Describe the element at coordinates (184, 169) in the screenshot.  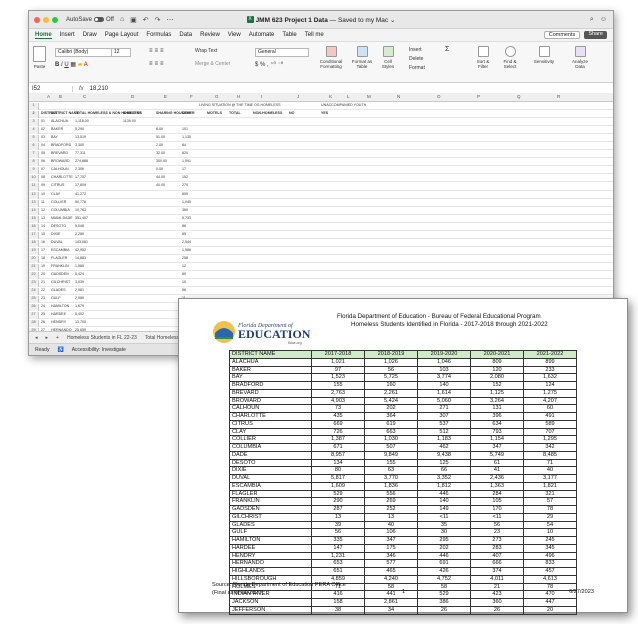
I see `table-cell: 17` at that location.